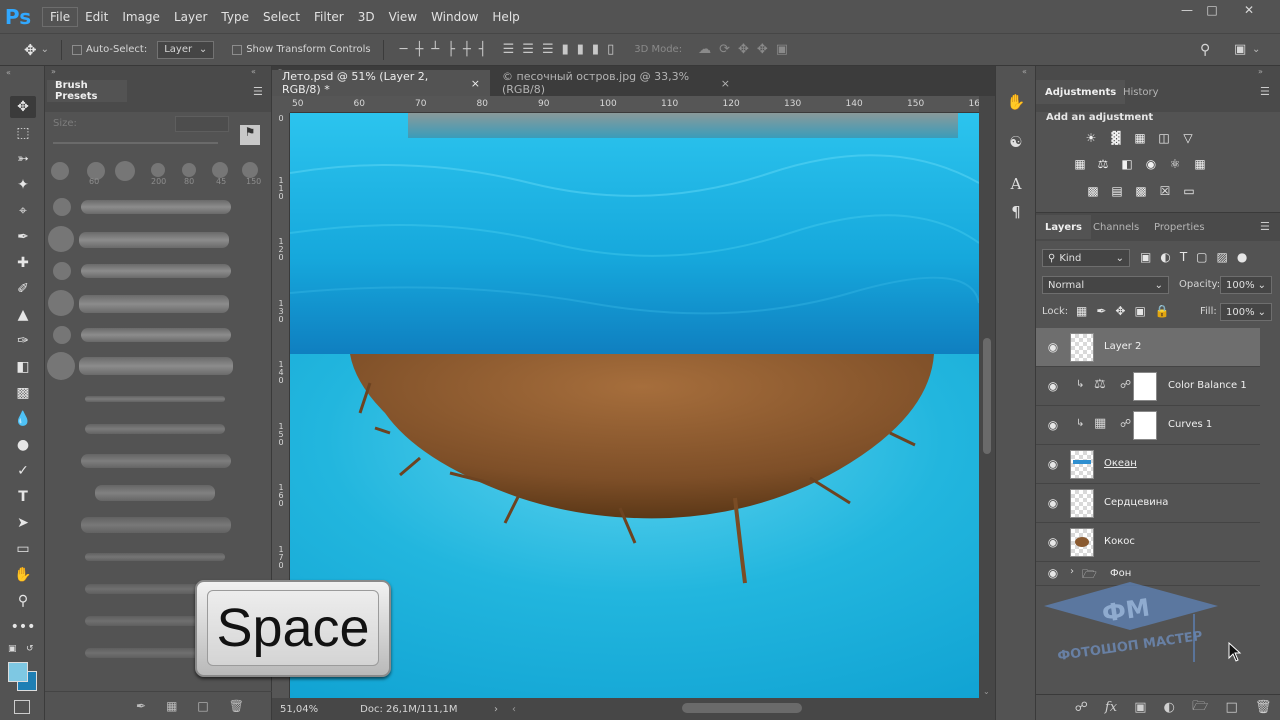  Describe the element at coordinates (1162, 311) in the screenshot. I see `lock-all-icon: 🔒` at that location.